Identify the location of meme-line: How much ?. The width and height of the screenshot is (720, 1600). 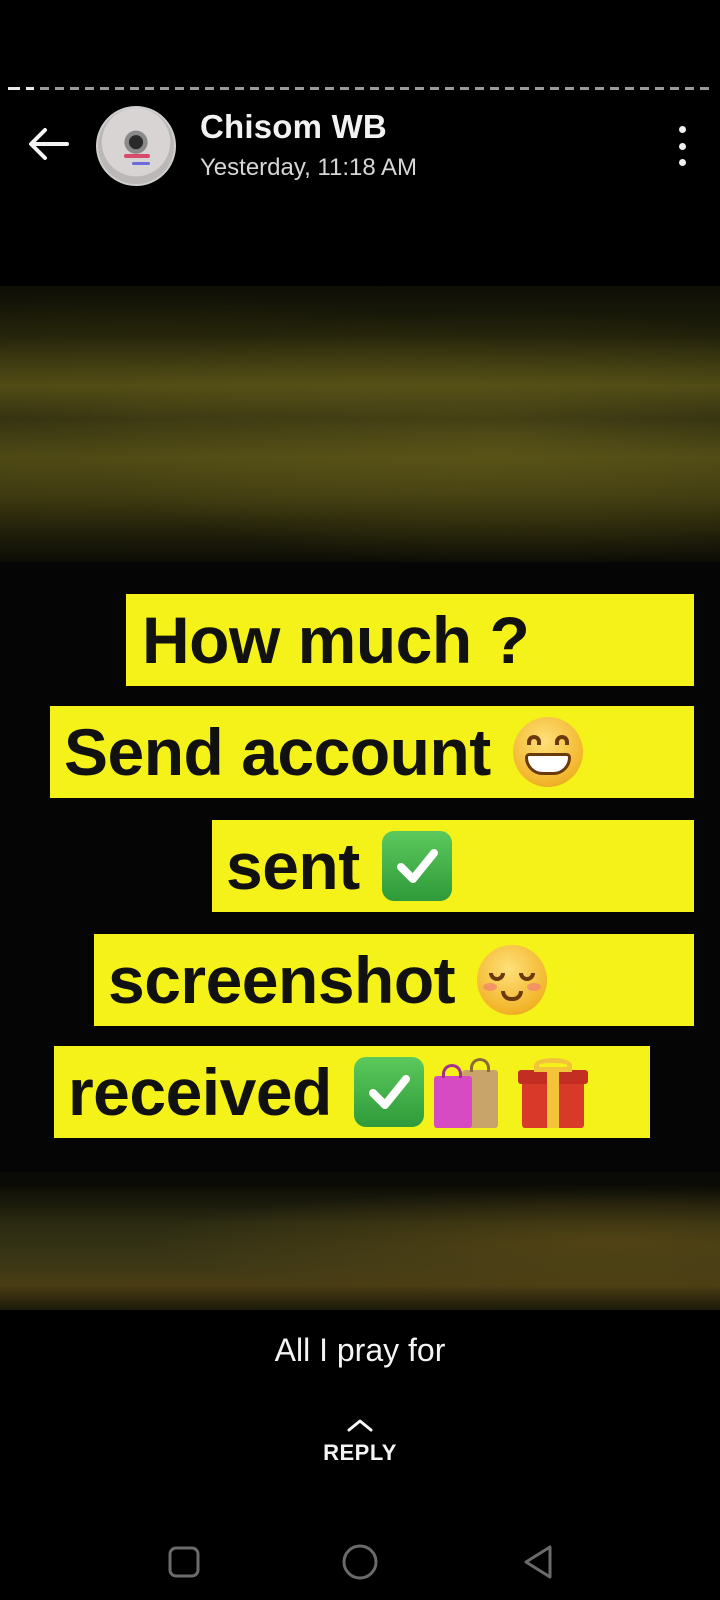
(410, 640).